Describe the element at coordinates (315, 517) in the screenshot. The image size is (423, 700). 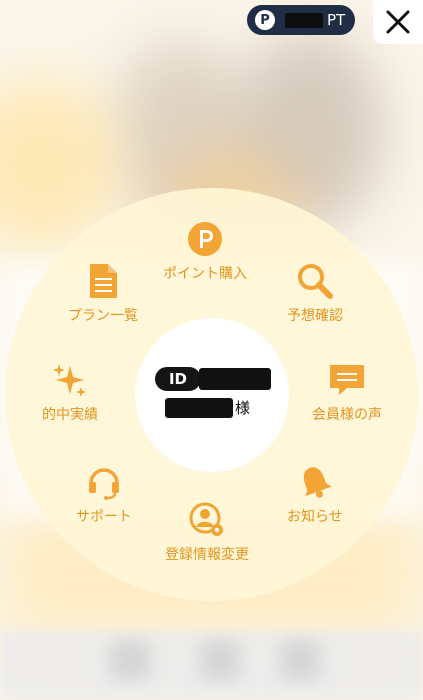
I see `menu-label: お知らせ` at that location.